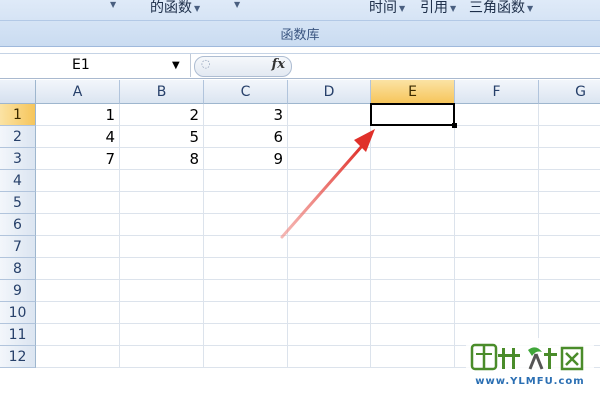 This screenshot has width=600, height=403. I want to click on watermark-logo, so click(527, 357).